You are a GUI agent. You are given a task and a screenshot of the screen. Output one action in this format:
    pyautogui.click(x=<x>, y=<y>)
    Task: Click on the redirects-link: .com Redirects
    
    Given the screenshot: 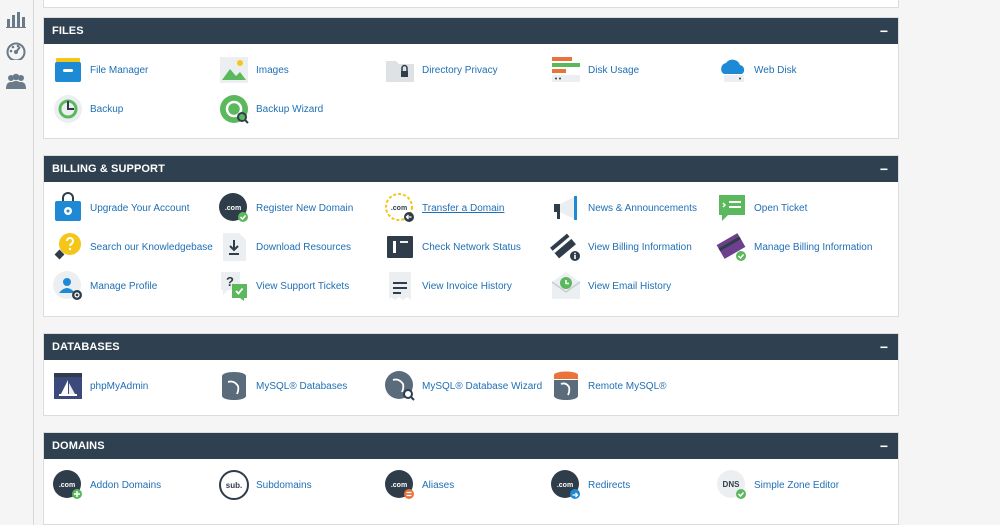 What is the action you would take?
    pyautogui.click(x=590, y=485)
    